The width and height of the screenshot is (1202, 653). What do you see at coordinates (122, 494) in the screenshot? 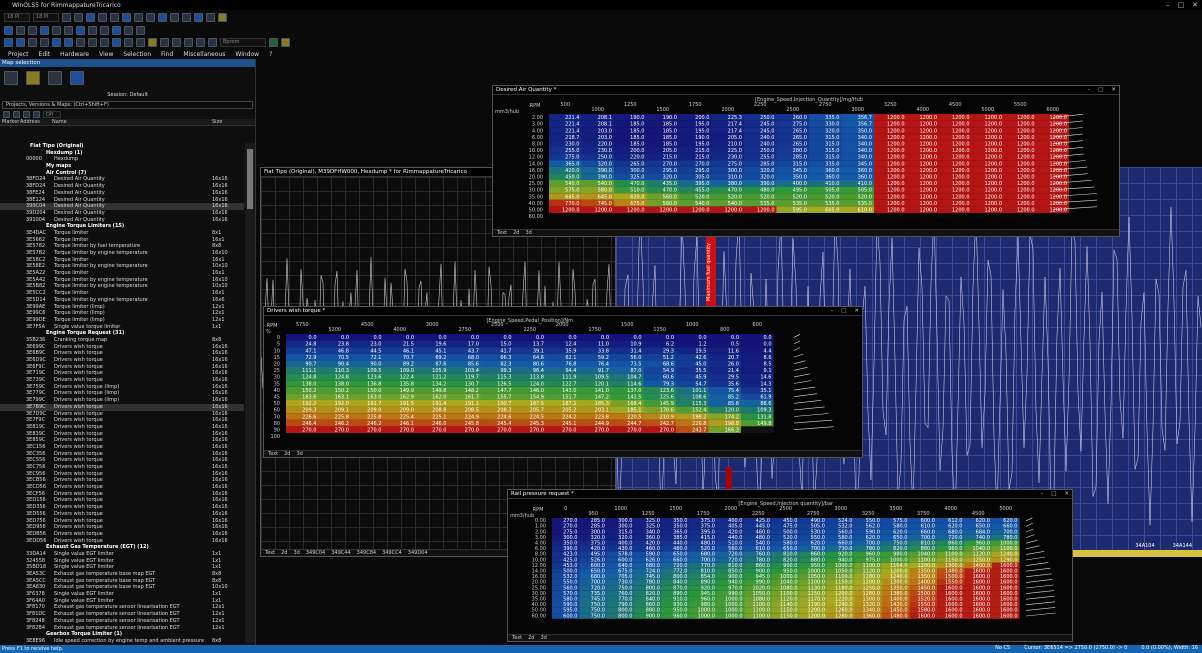
I see `tree-row: 3ECF56 Drivers wish torque 16x16` at bounding box center [122, 494].